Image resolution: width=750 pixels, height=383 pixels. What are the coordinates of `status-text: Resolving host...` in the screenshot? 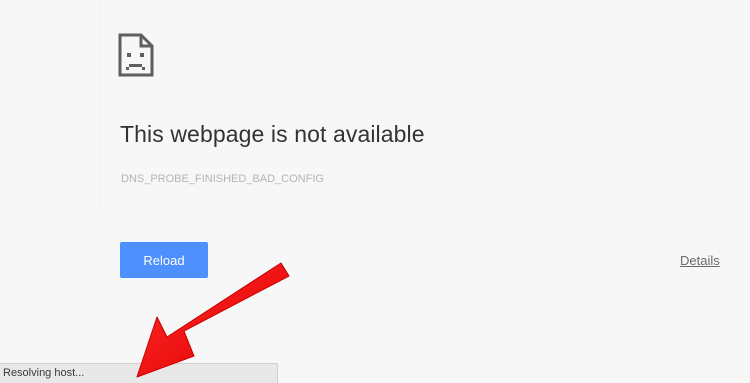 It's located at (44, 373).